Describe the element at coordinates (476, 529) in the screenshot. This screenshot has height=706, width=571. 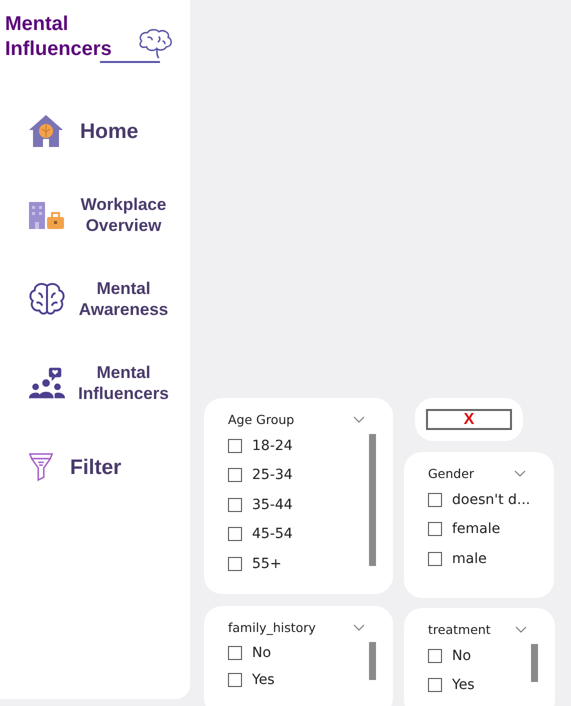
I see `option-label: female` at that location.